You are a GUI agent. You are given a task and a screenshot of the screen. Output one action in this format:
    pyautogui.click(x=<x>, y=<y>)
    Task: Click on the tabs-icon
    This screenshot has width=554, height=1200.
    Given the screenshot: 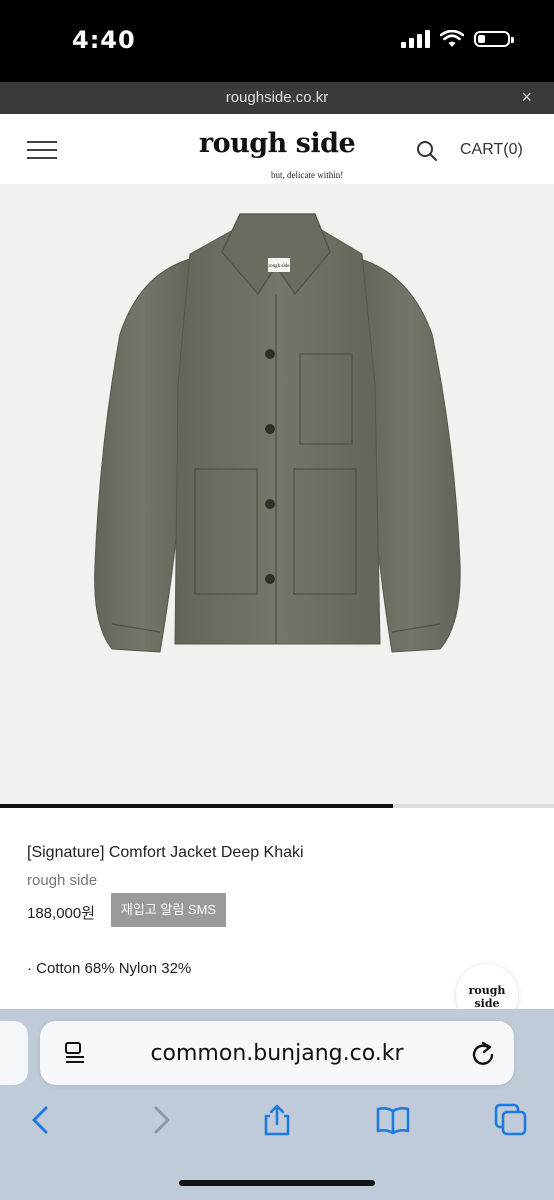 What is the action you would take?
    pyautogui.click(x=511, y=1120)
    